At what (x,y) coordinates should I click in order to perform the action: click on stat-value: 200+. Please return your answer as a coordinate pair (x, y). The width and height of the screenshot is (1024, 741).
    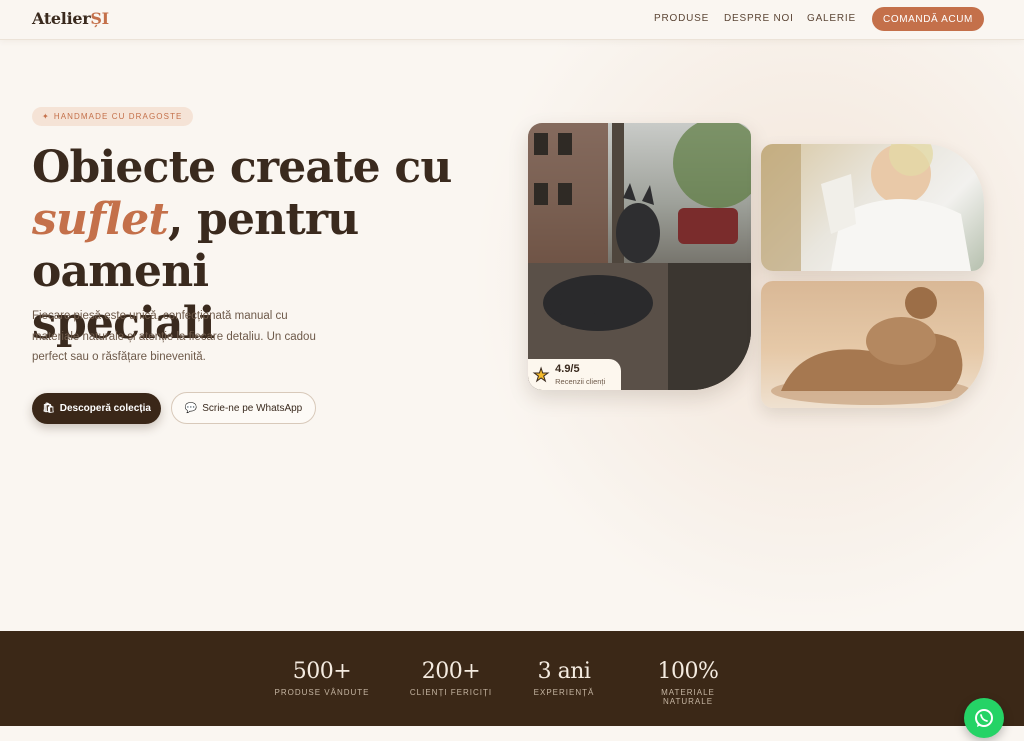
    Looking at the image, I should click on (451, 671).